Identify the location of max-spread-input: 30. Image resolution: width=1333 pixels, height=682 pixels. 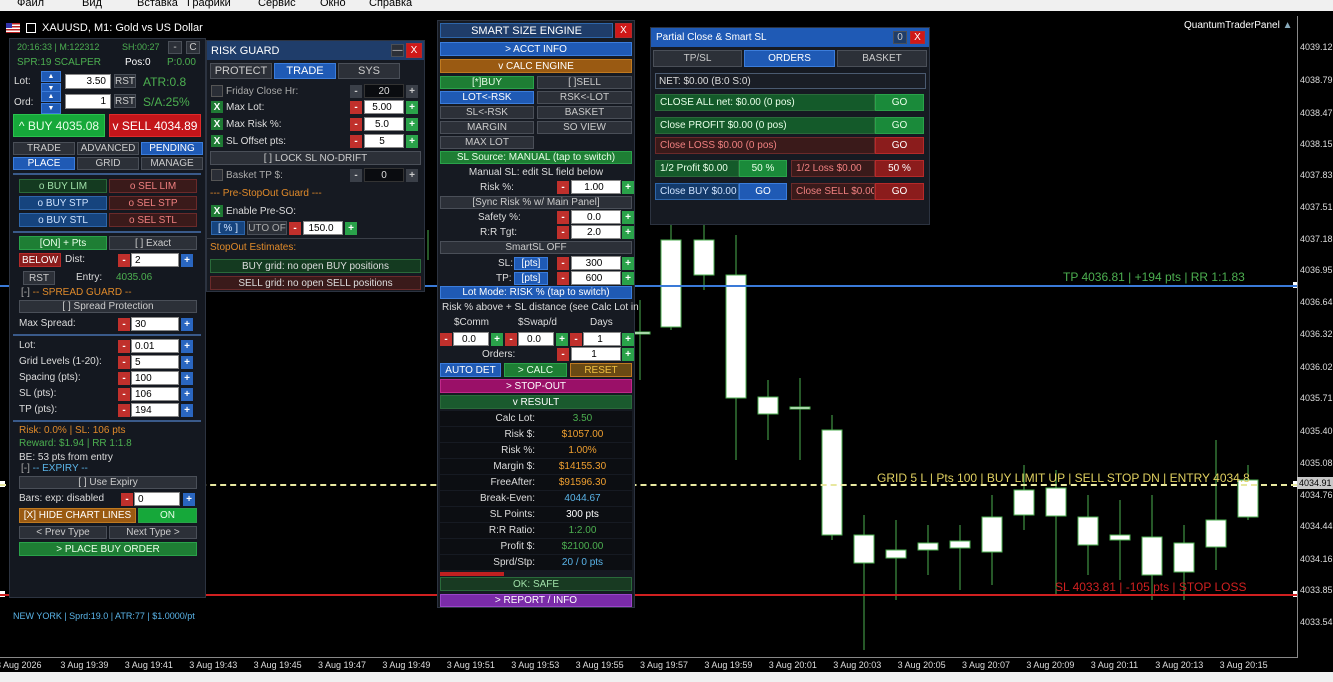
(155, 324).